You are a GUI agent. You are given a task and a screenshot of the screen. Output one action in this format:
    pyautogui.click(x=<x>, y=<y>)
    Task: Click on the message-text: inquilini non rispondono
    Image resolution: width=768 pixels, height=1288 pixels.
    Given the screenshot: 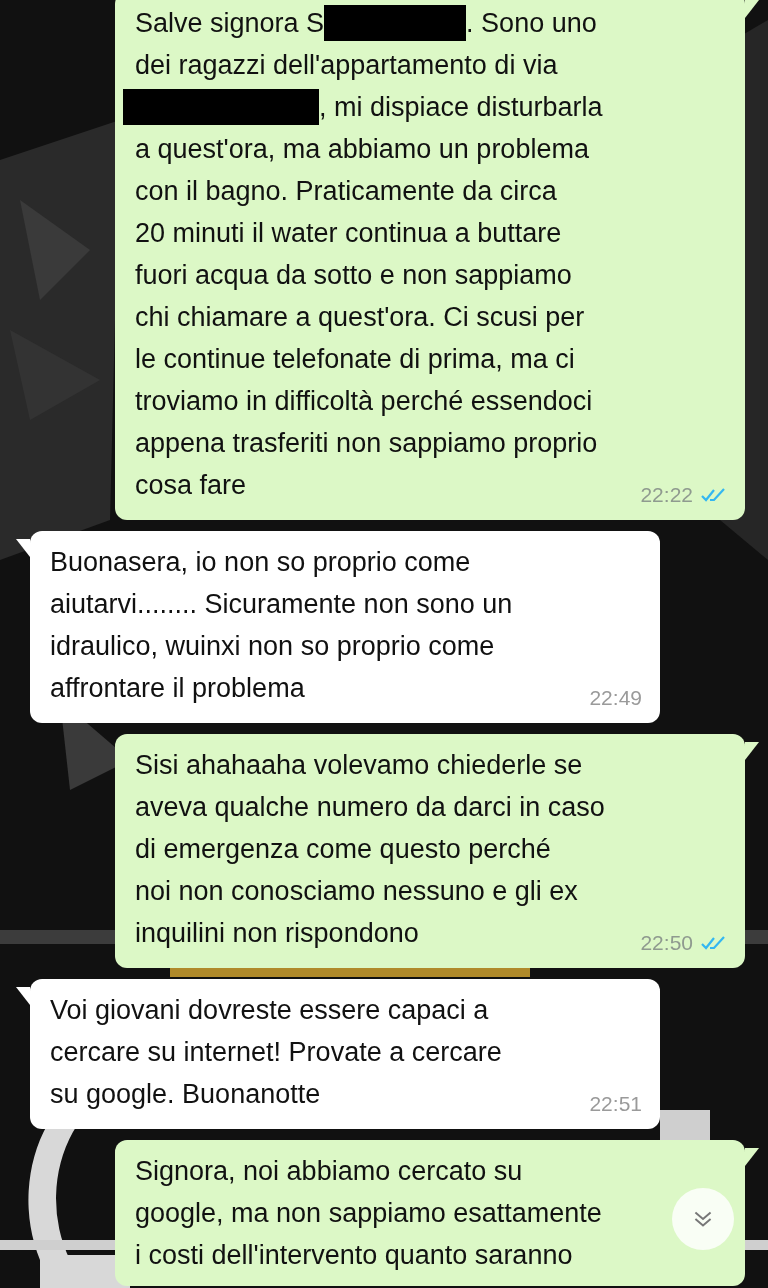 What is the action you would take?
    pyautogui.click(x=277, y=933)
    